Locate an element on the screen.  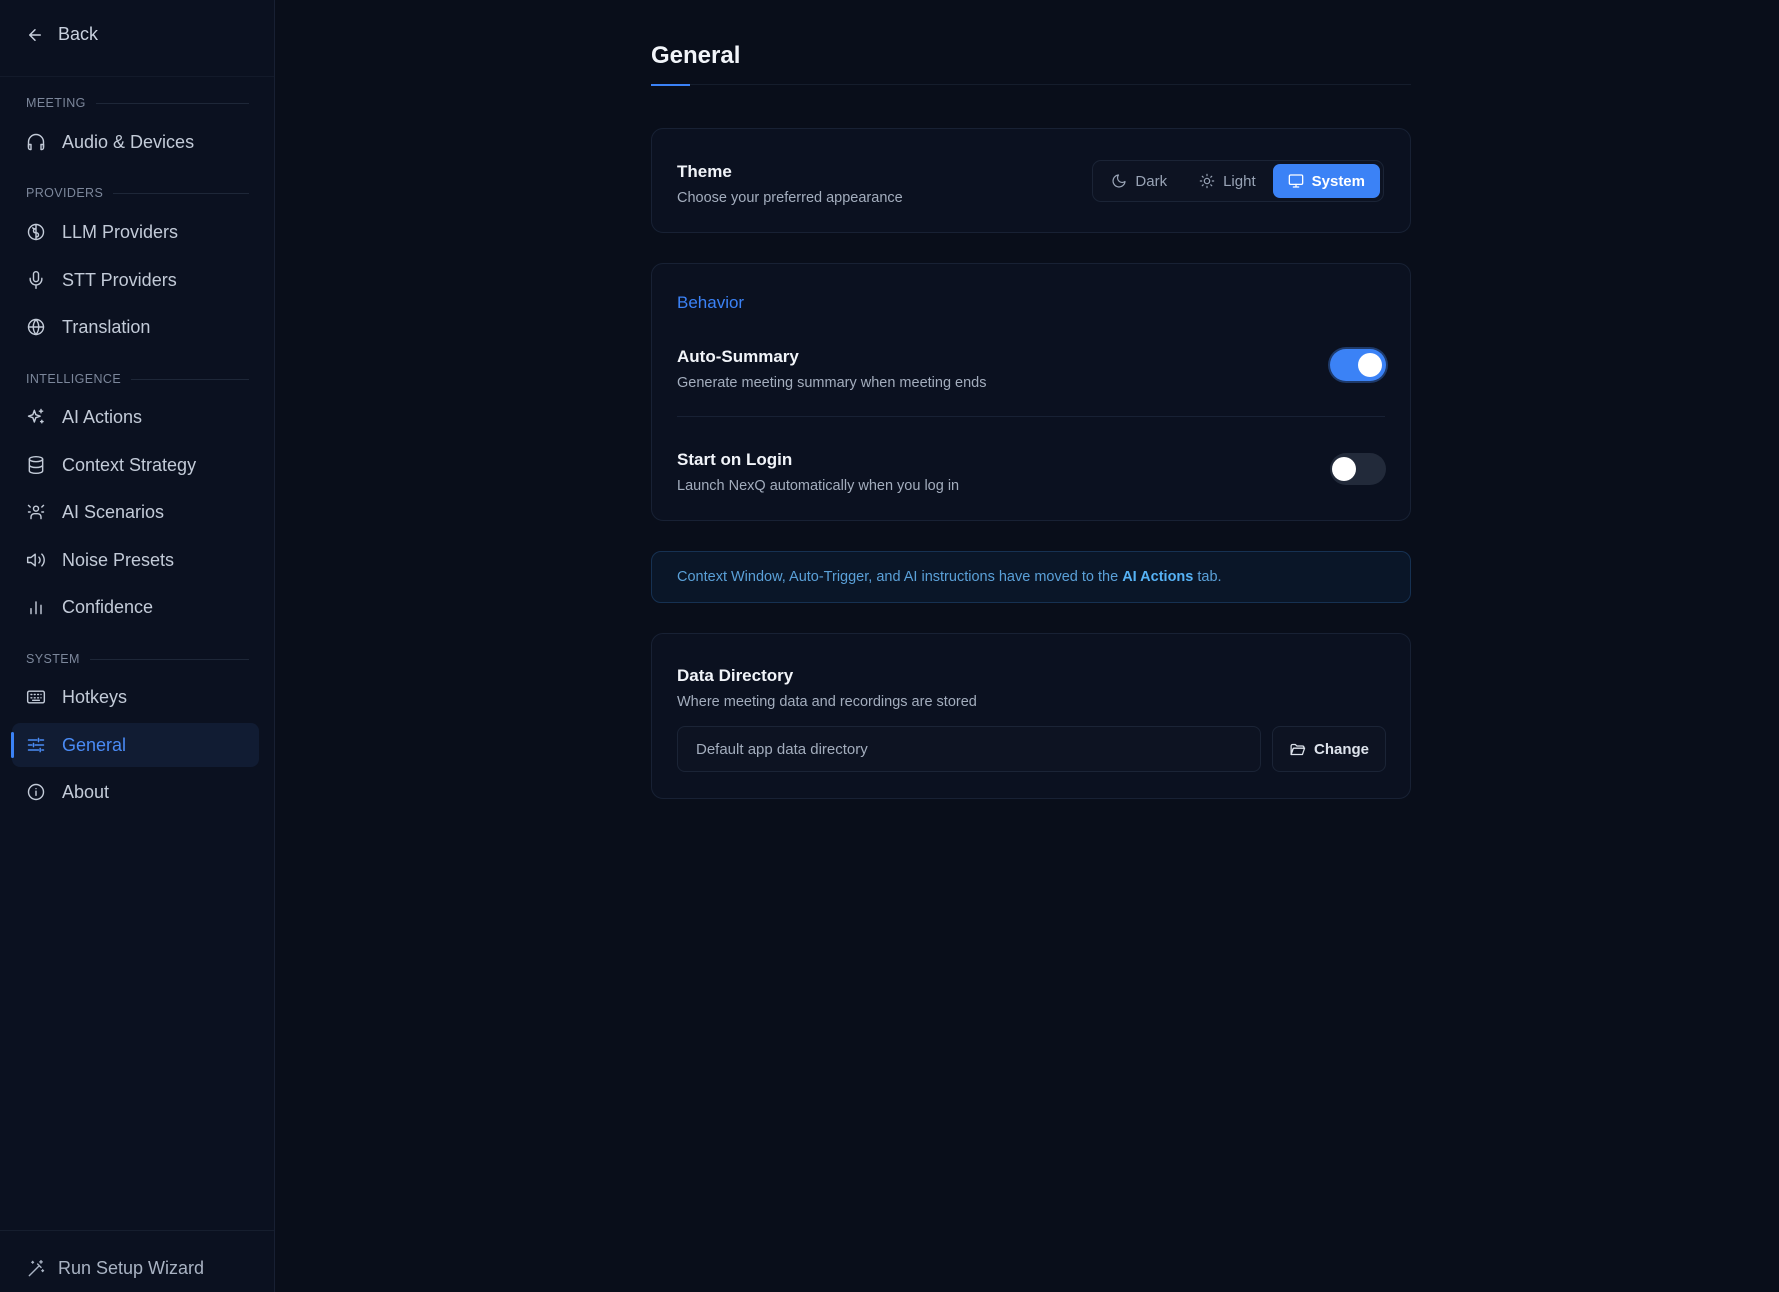
theme-option-dark: Dark is located at coordinates (1139, 181).